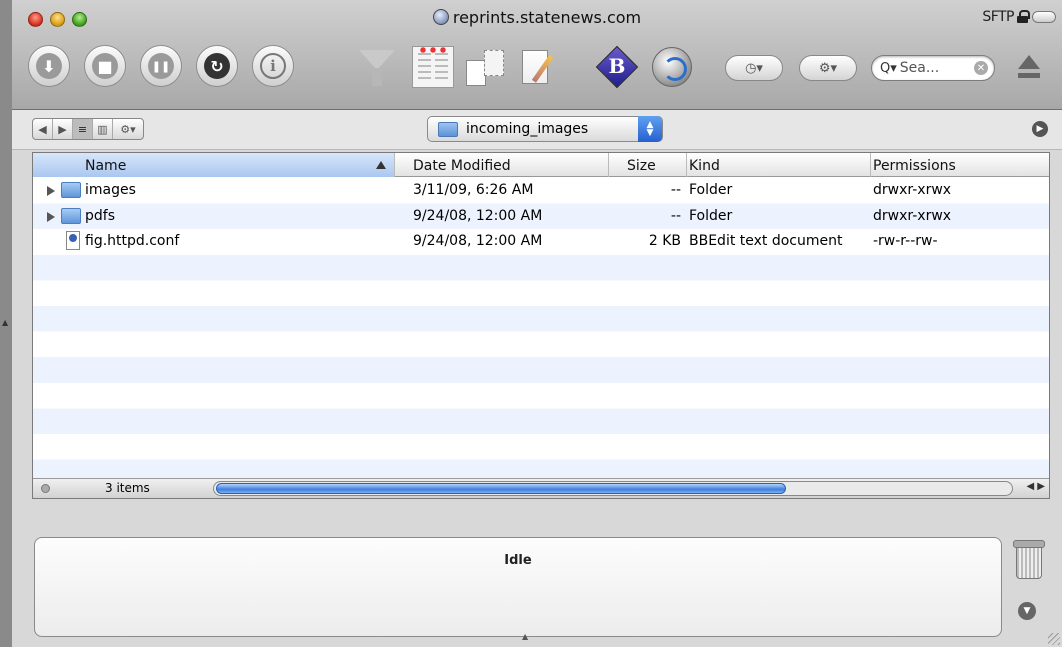 The height and width of the screenshot is (647, 1062). What do you see at coordinates (377, 67) in the screenshot?
I see `filter-icon` at bounding box center [377, 67].